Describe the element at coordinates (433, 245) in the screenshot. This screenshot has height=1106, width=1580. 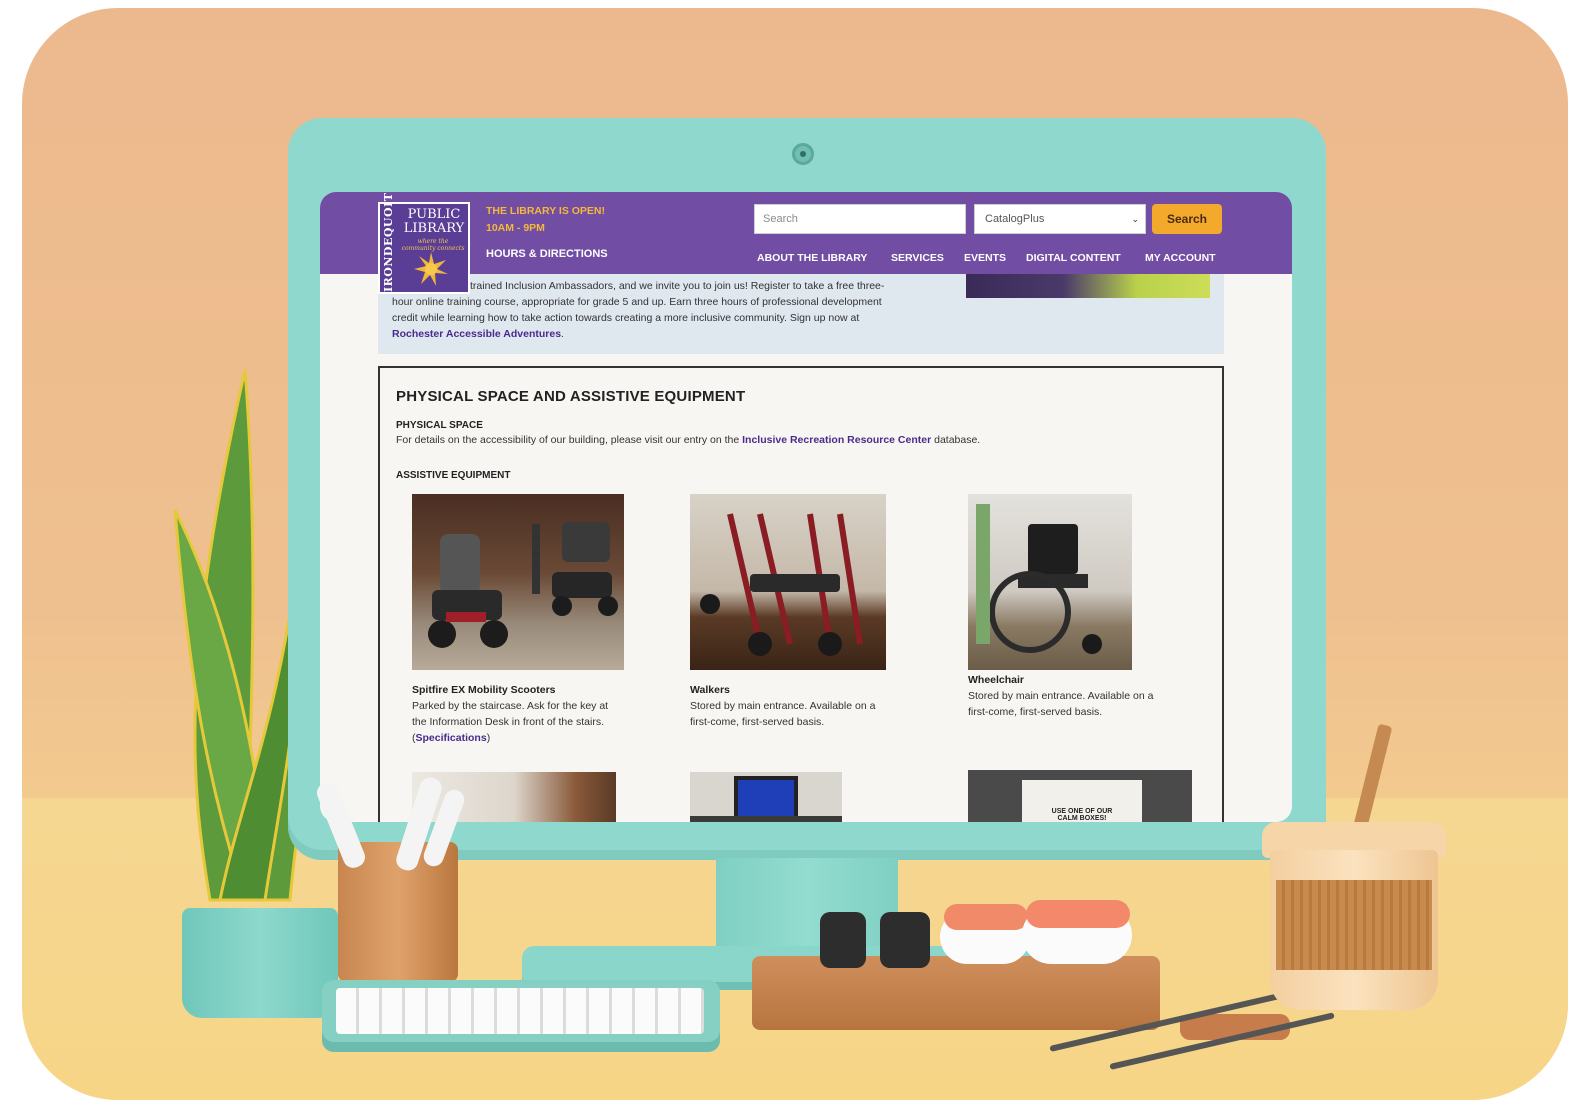
I see `logo-tagline: where the community connects` at that location.